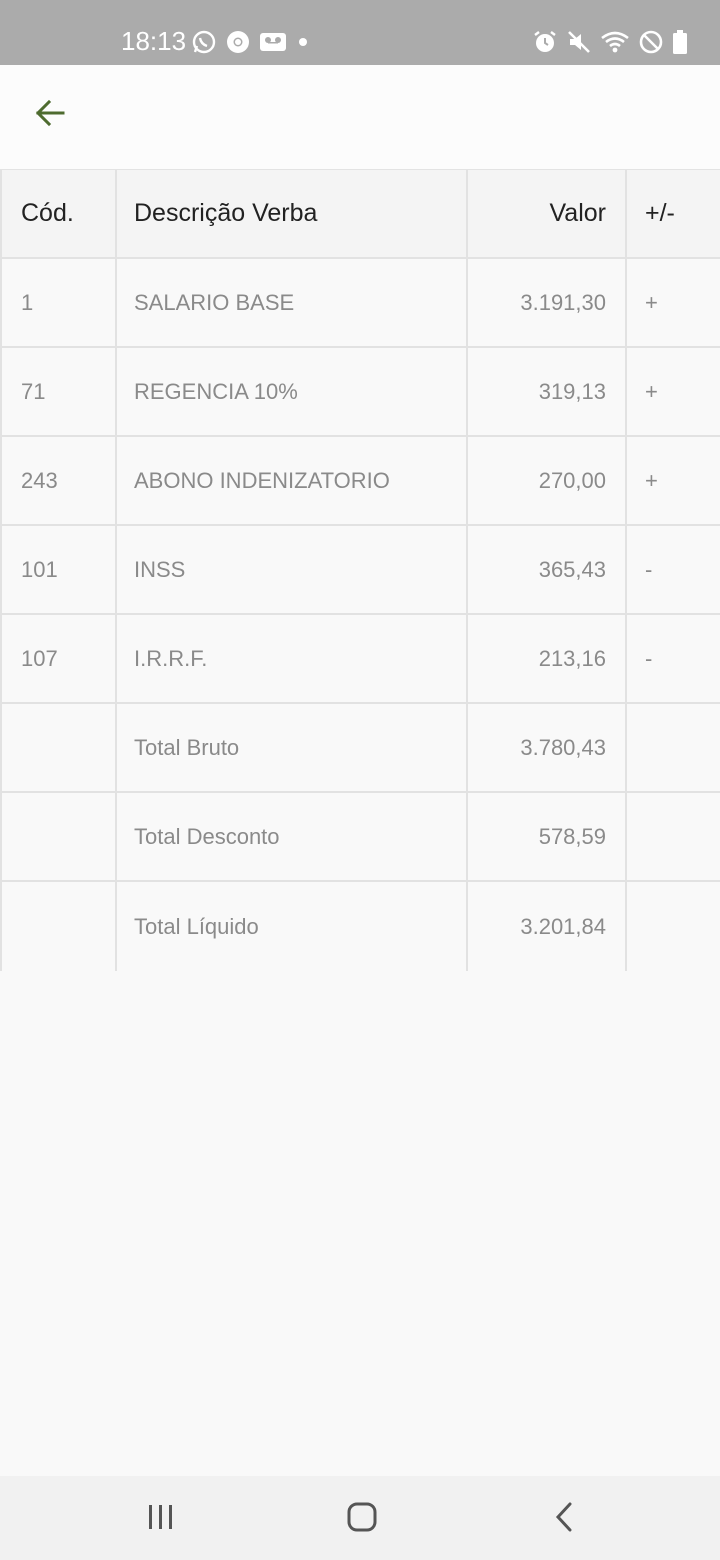 Image resolution: width=720 pixels, height=1560 pixels. I want to click on battery-icon, so click(680, 42).